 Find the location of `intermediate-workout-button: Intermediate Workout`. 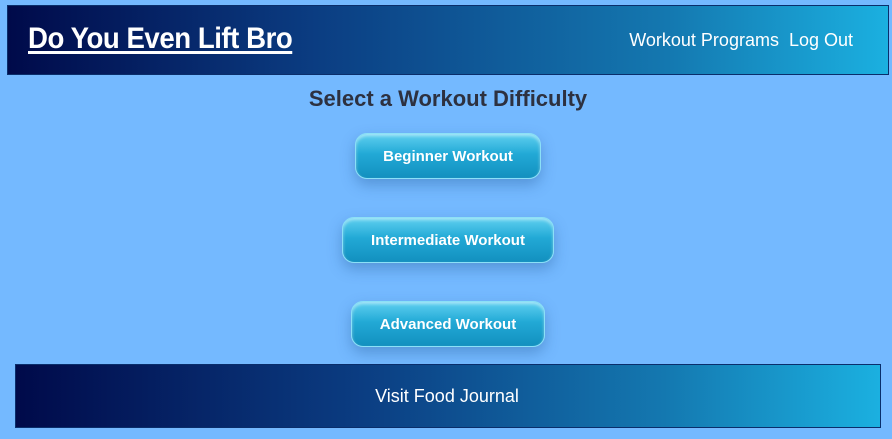

intermediate-workout-button: Intermediate Workout is located at coordinates (448, 240).